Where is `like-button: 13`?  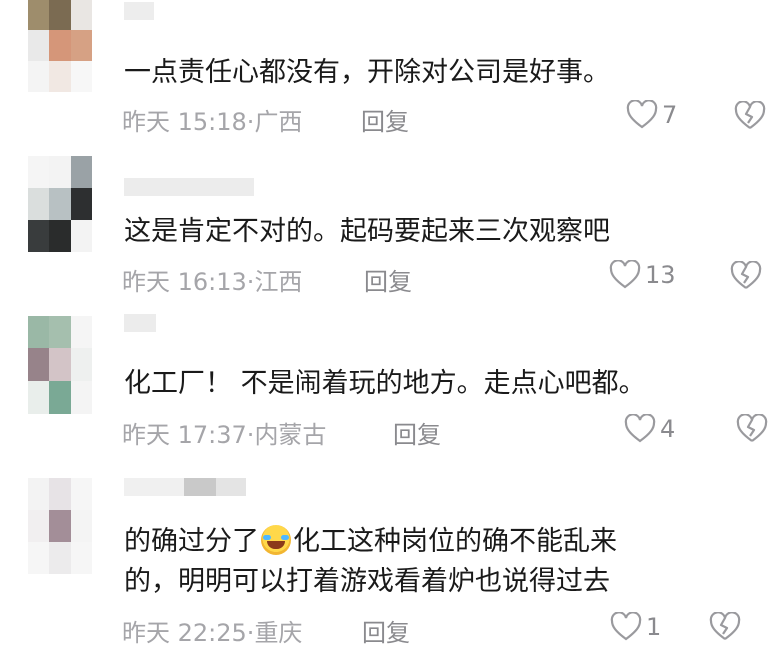 like-button: 13 is located at coordinates (642, 275).